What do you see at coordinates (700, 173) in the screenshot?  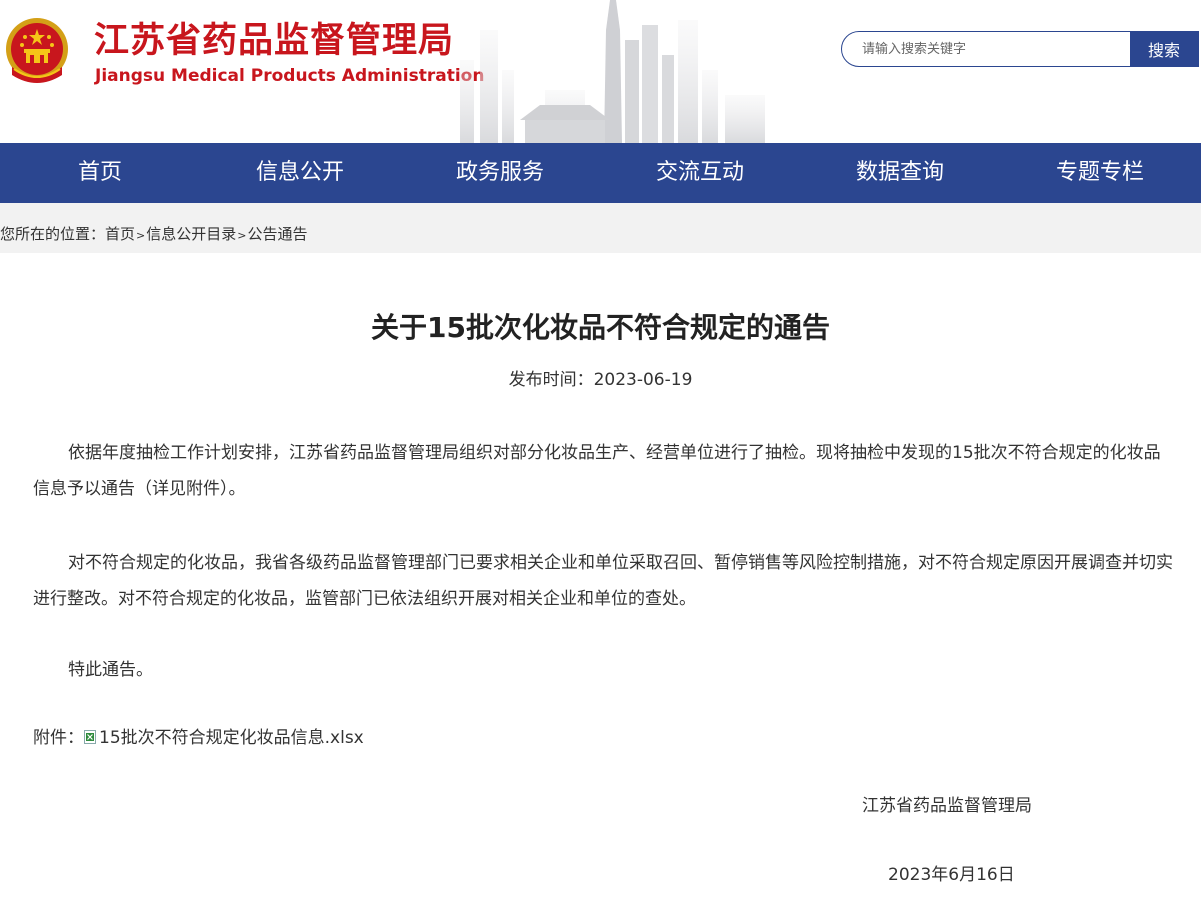 I see `nav-item-interaction: 交流互动` at bounding box center [700, 173].